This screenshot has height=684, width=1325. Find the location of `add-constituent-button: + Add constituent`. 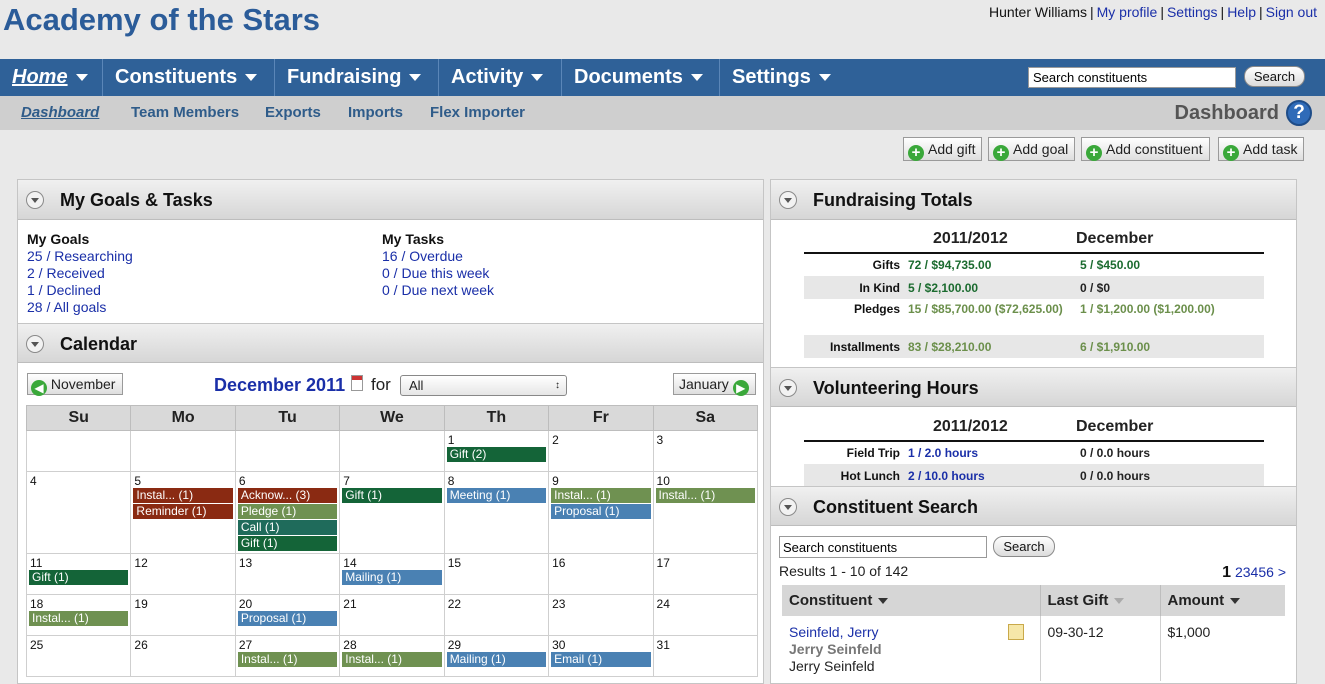

add-constituent-button: + Add constituent is located at coordinates (1145, 149).